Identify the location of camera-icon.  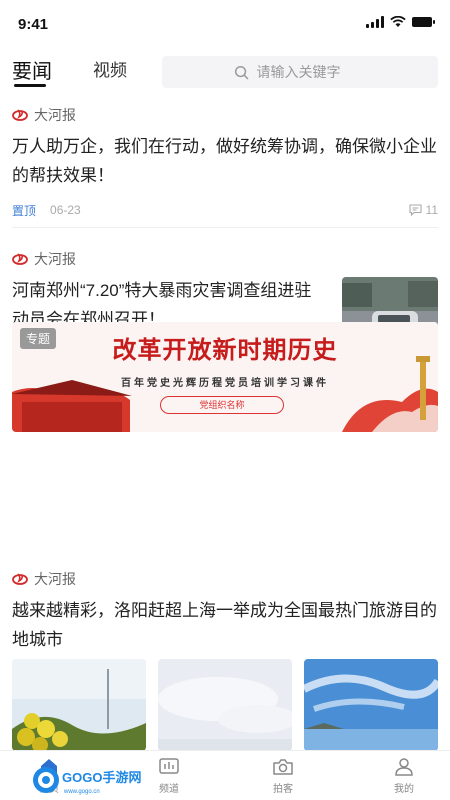
(283, 767).